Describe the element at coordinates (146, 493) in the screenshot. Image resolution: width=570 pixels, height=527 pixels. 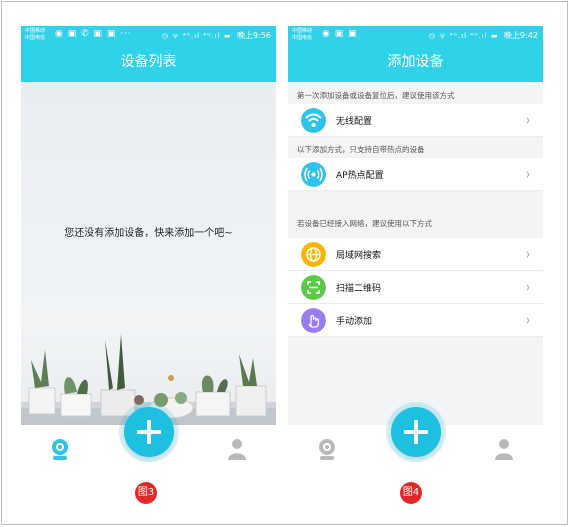
I see `figure-3-badge: 图3` at that location.